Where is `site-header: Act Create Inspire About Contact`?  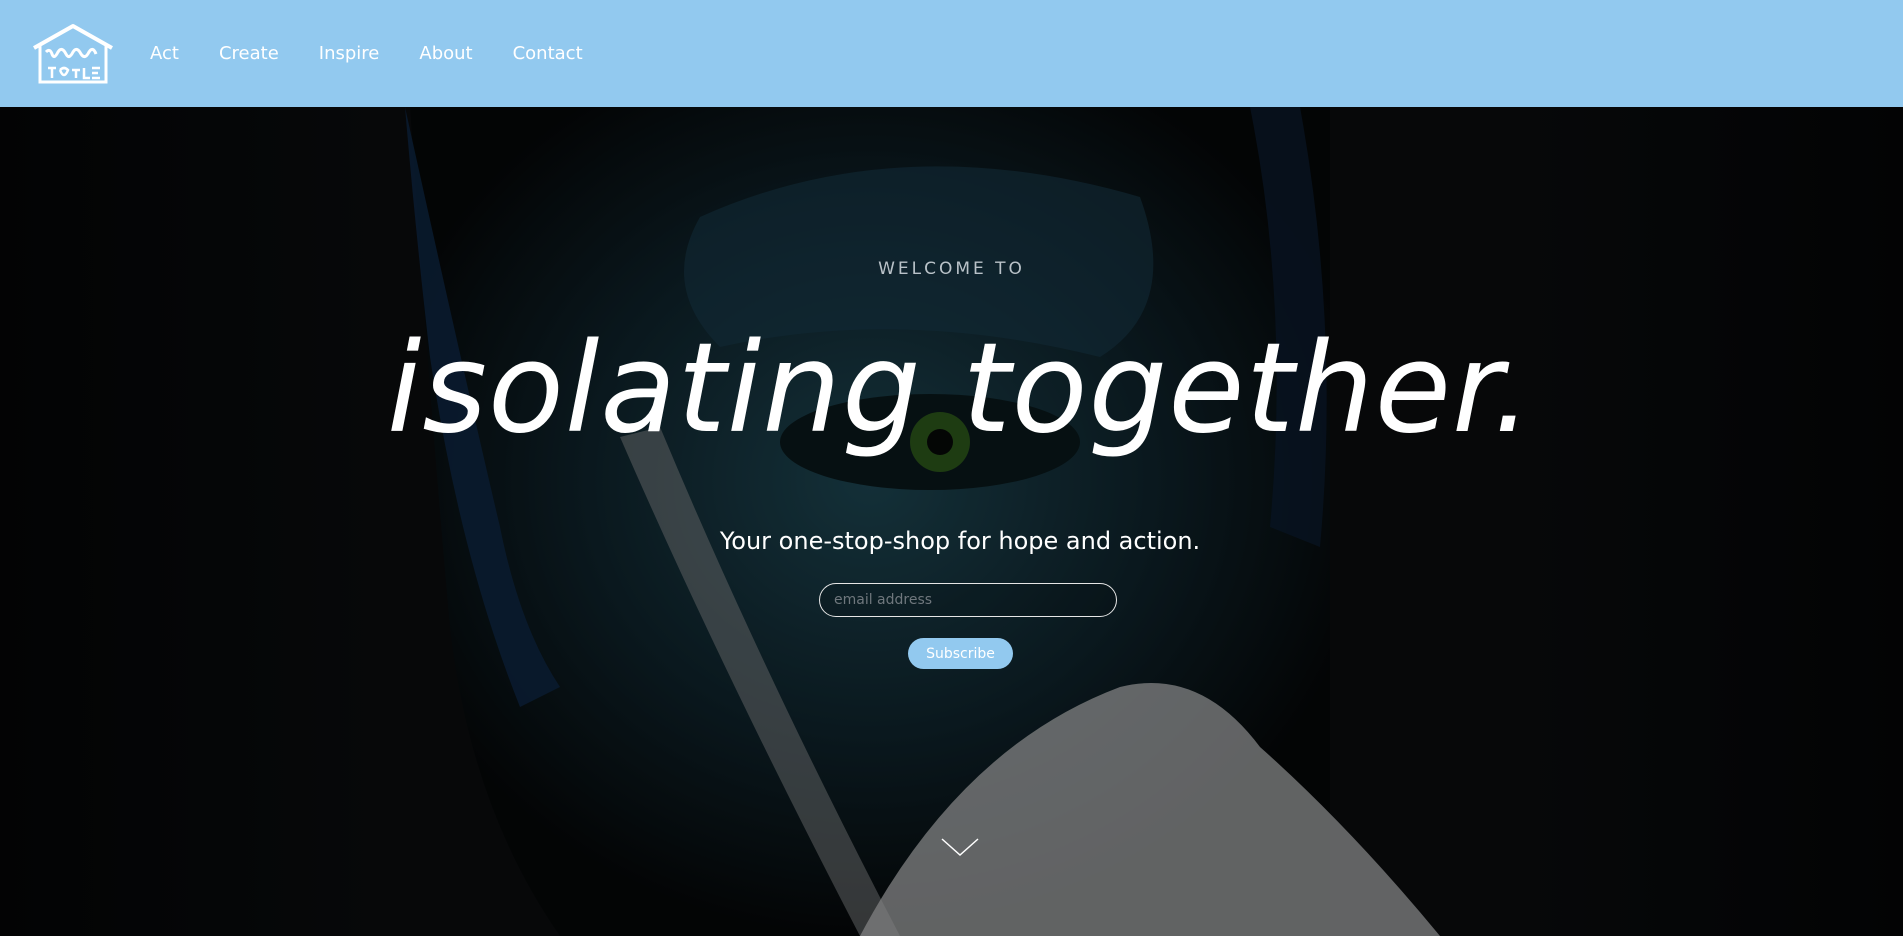 site-header: Act Create Inspire About Contact is located at coordinates (951, 53).